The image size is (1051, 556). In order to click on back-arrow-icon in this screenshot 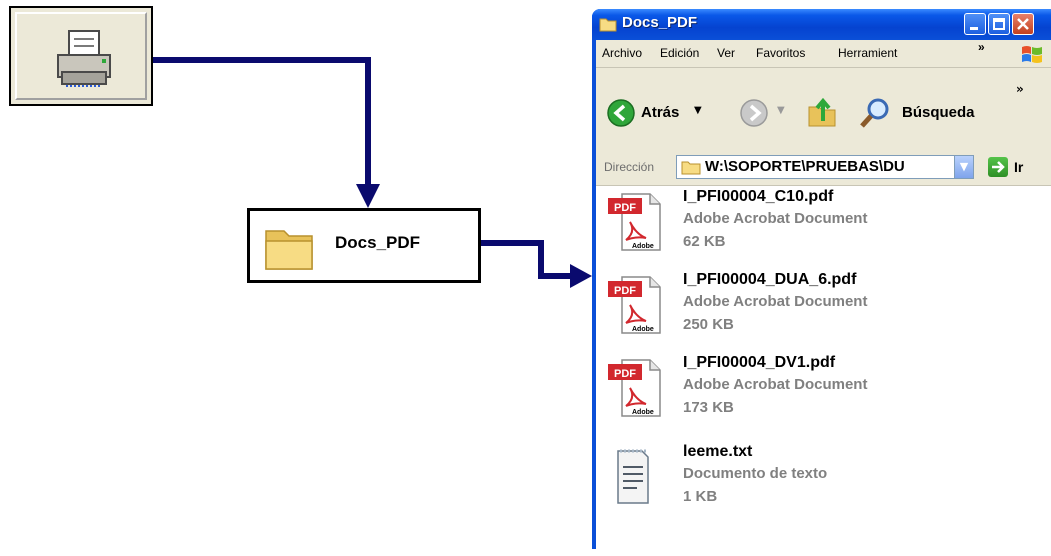, I will do `click(621, 113)`.